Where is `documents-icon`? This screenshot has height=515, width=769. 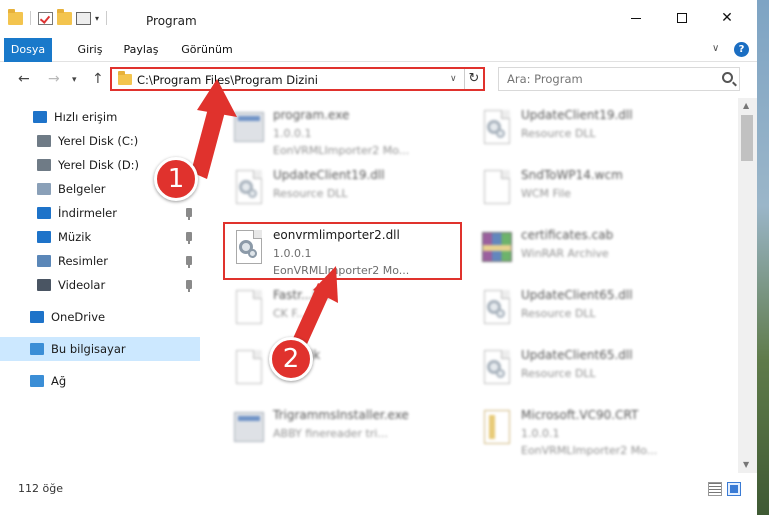
documents-icon is located at coordinates (44, 189).